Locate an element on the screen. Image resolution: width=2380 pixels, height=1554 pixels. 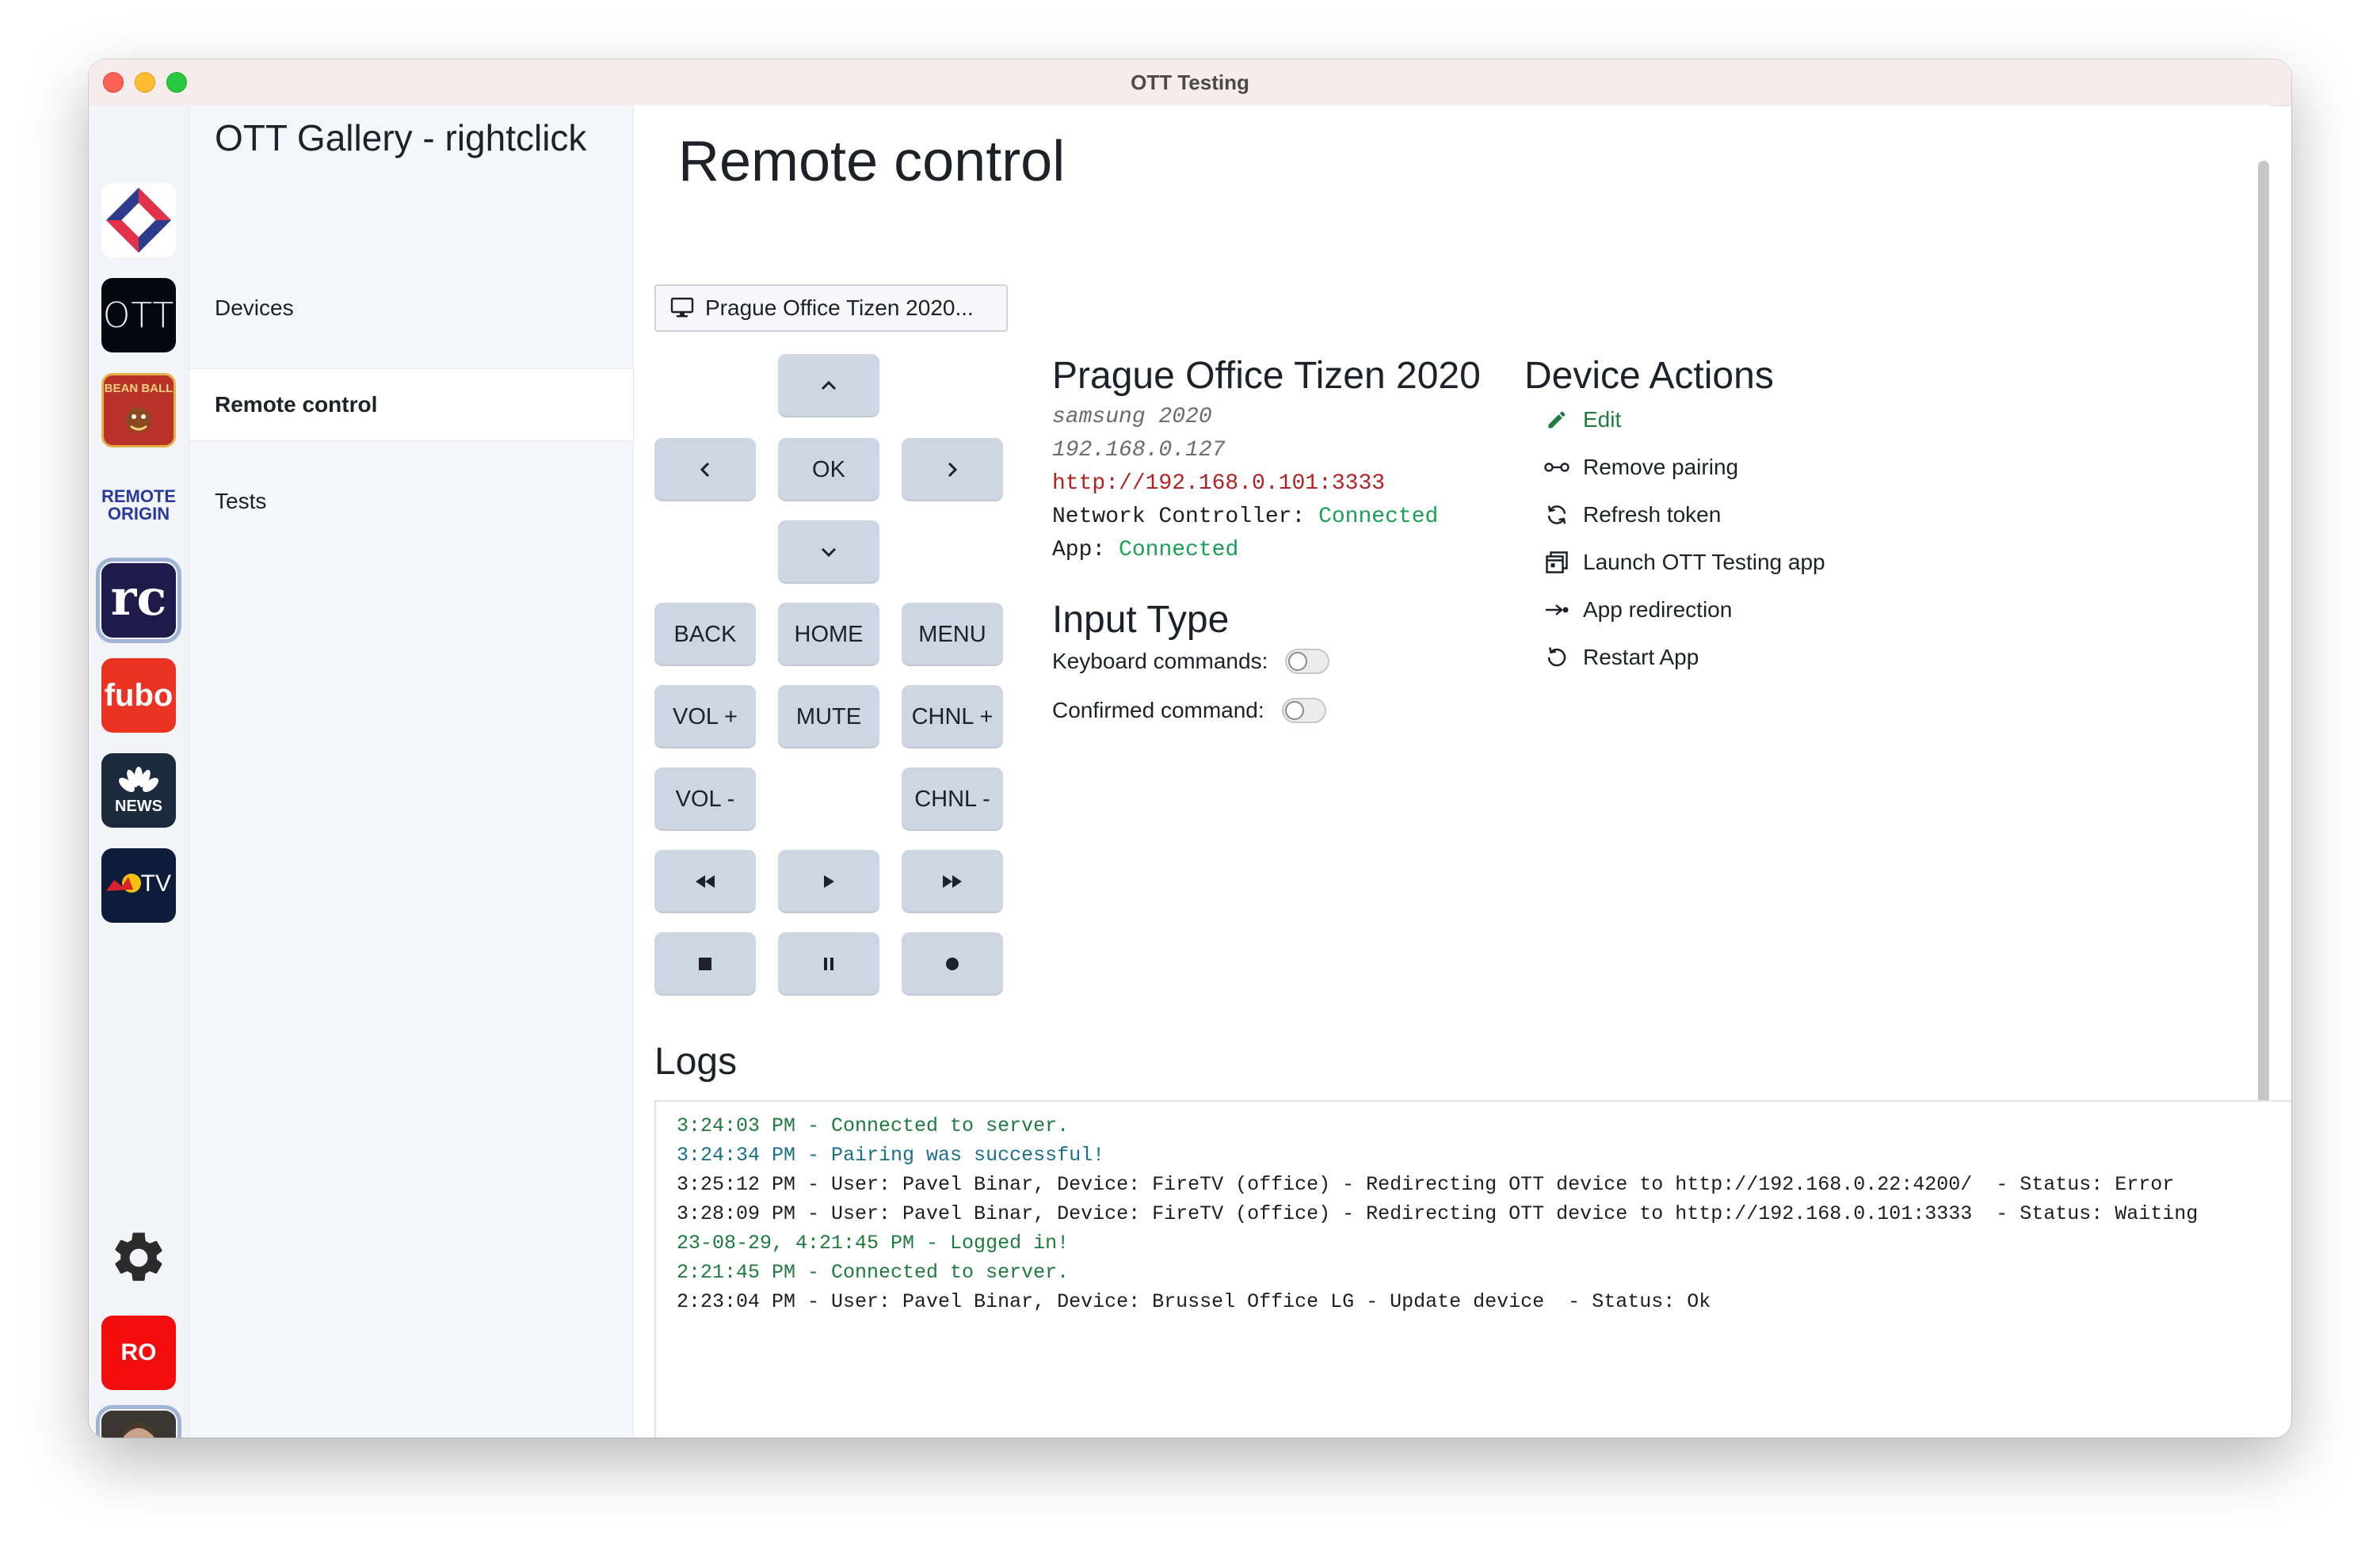
home-button: HOME is located at coordinates (829, 634).